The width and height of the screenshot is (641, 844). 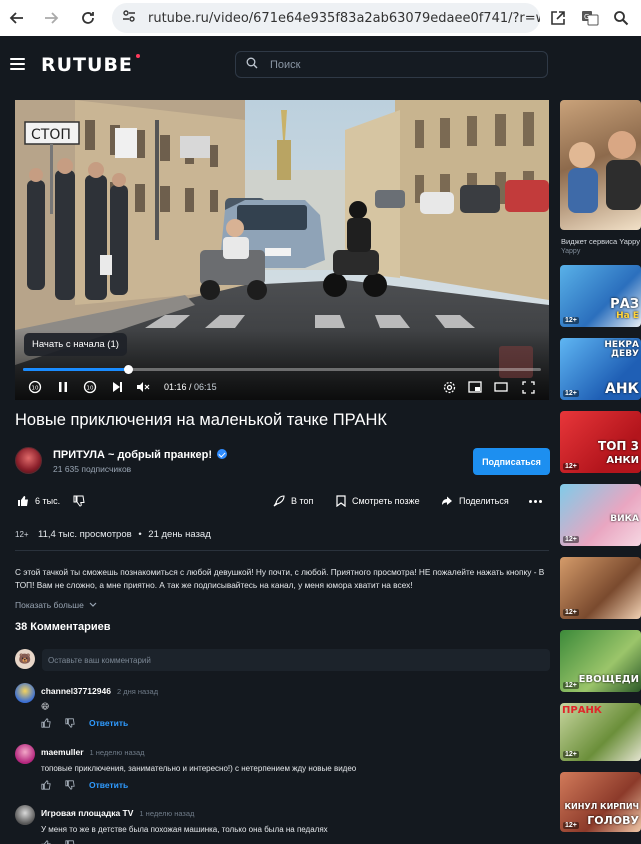 What do you see at coordinates (475, 501) in the screenshot?
I see `share-button: Поделиться` at bounding box center [475, 501].